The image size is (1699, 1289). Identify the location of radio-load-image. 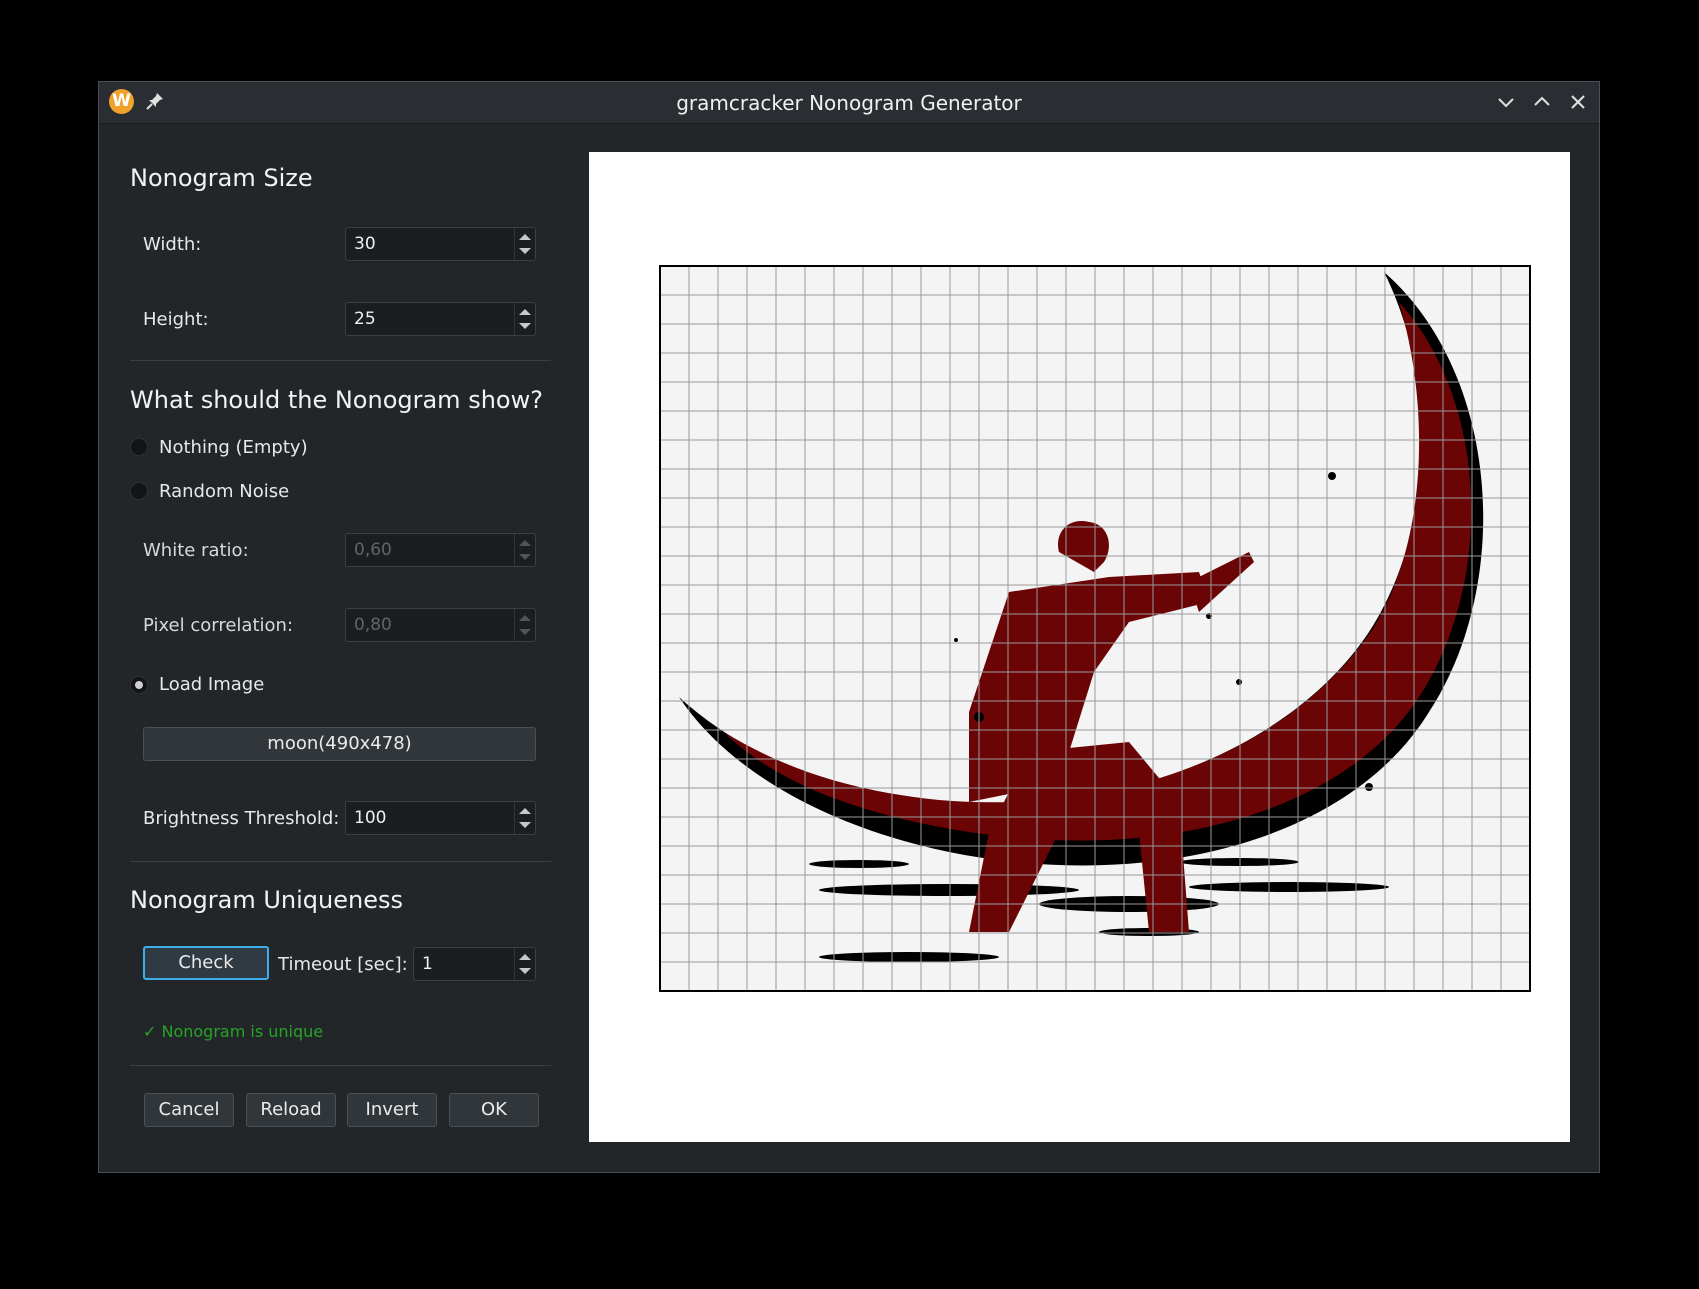
(139, 685).